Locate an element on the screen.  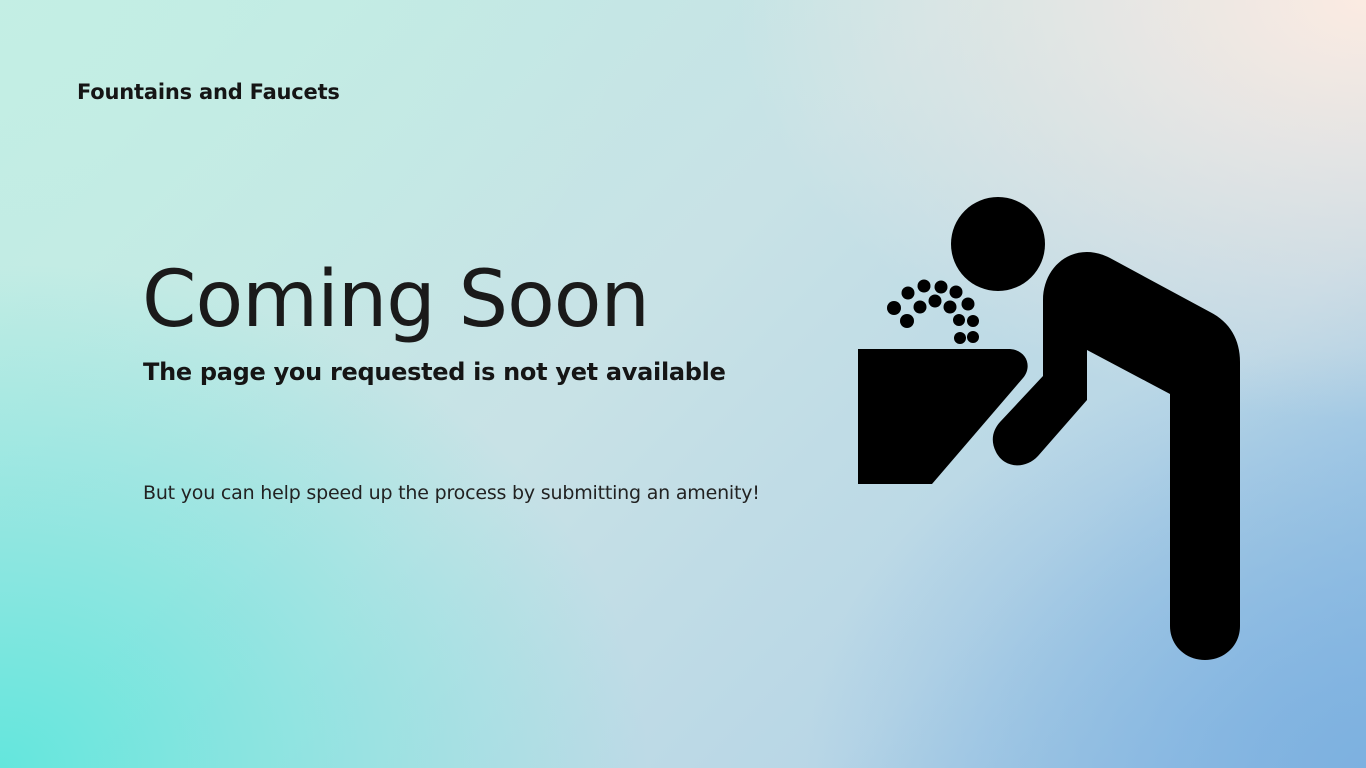
site-brand: Fountains and Faucets is located at coordinates (208, 92).